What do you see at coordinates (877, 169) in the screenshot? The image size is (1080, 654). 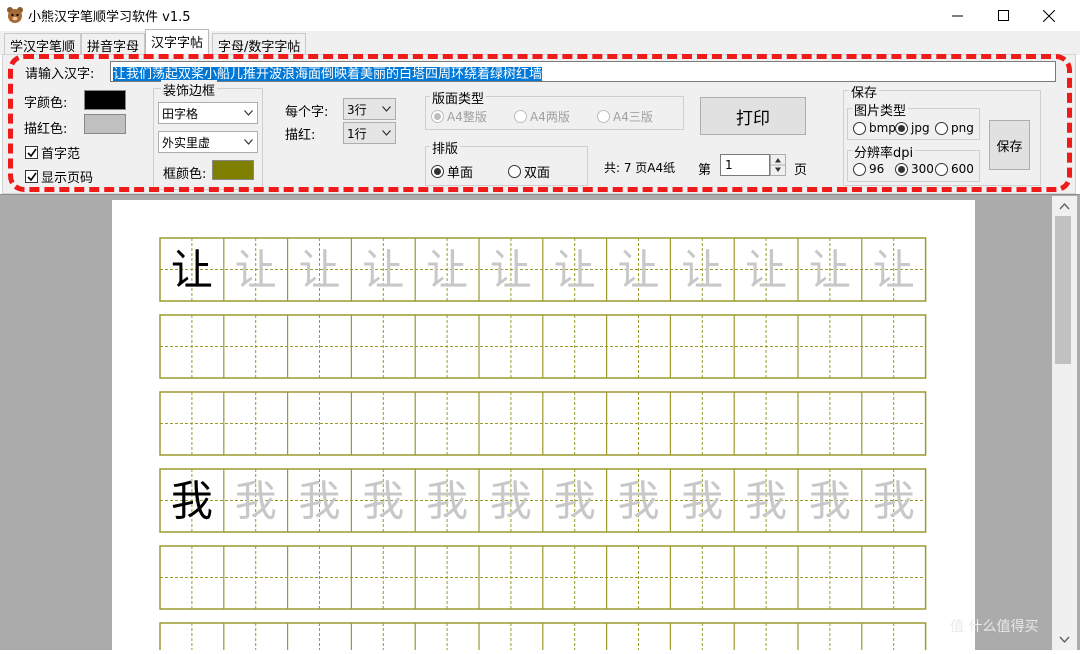 I see `radio-label: 96` at bounding box center [877, 169].